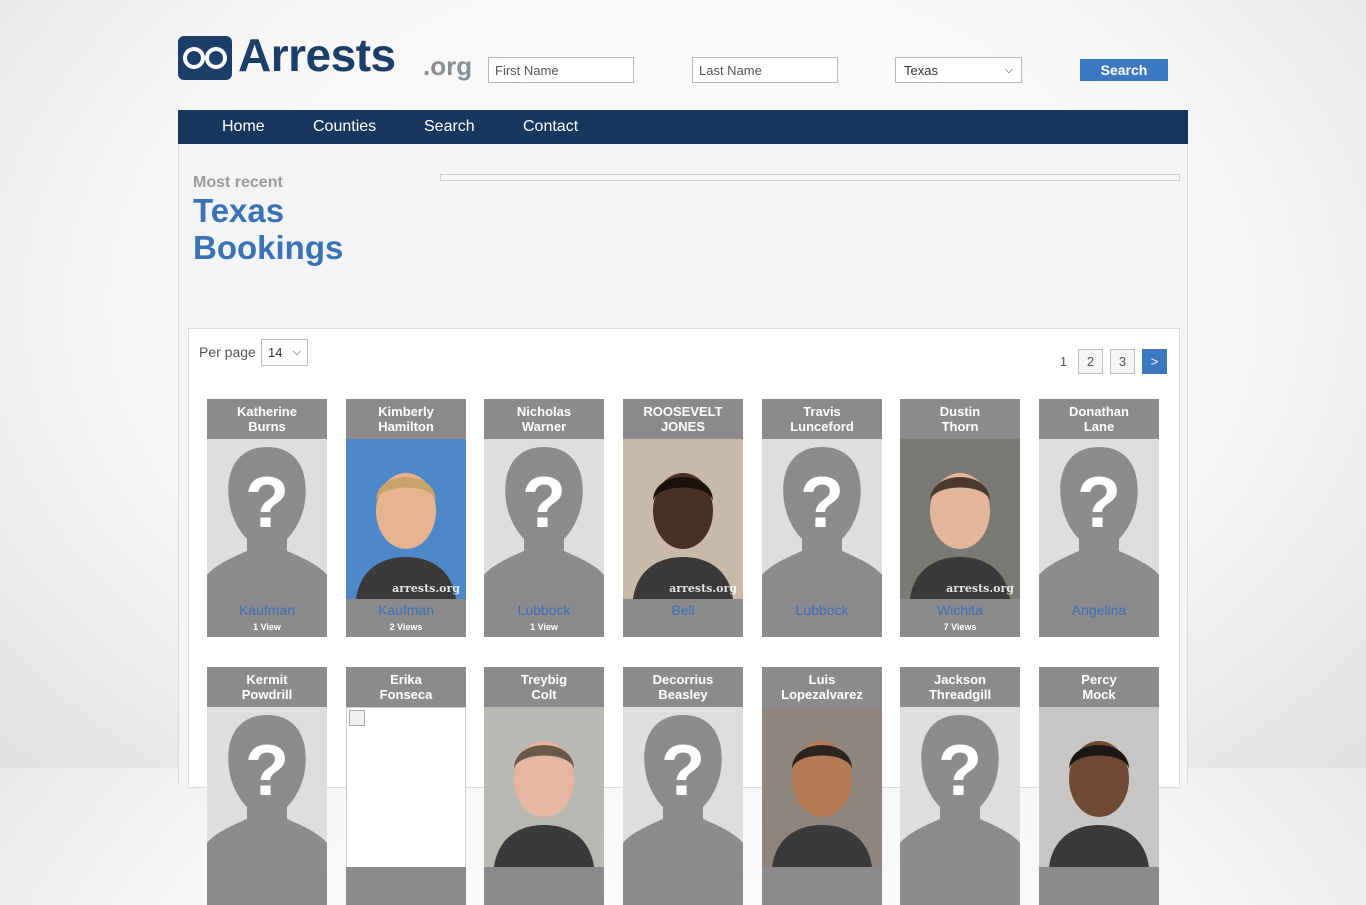 This screenshot has height=905, width=1366. Describe the element at coordinates (268, 229) in the screenshot. I see `page-title: Texas Bookings` at that location.